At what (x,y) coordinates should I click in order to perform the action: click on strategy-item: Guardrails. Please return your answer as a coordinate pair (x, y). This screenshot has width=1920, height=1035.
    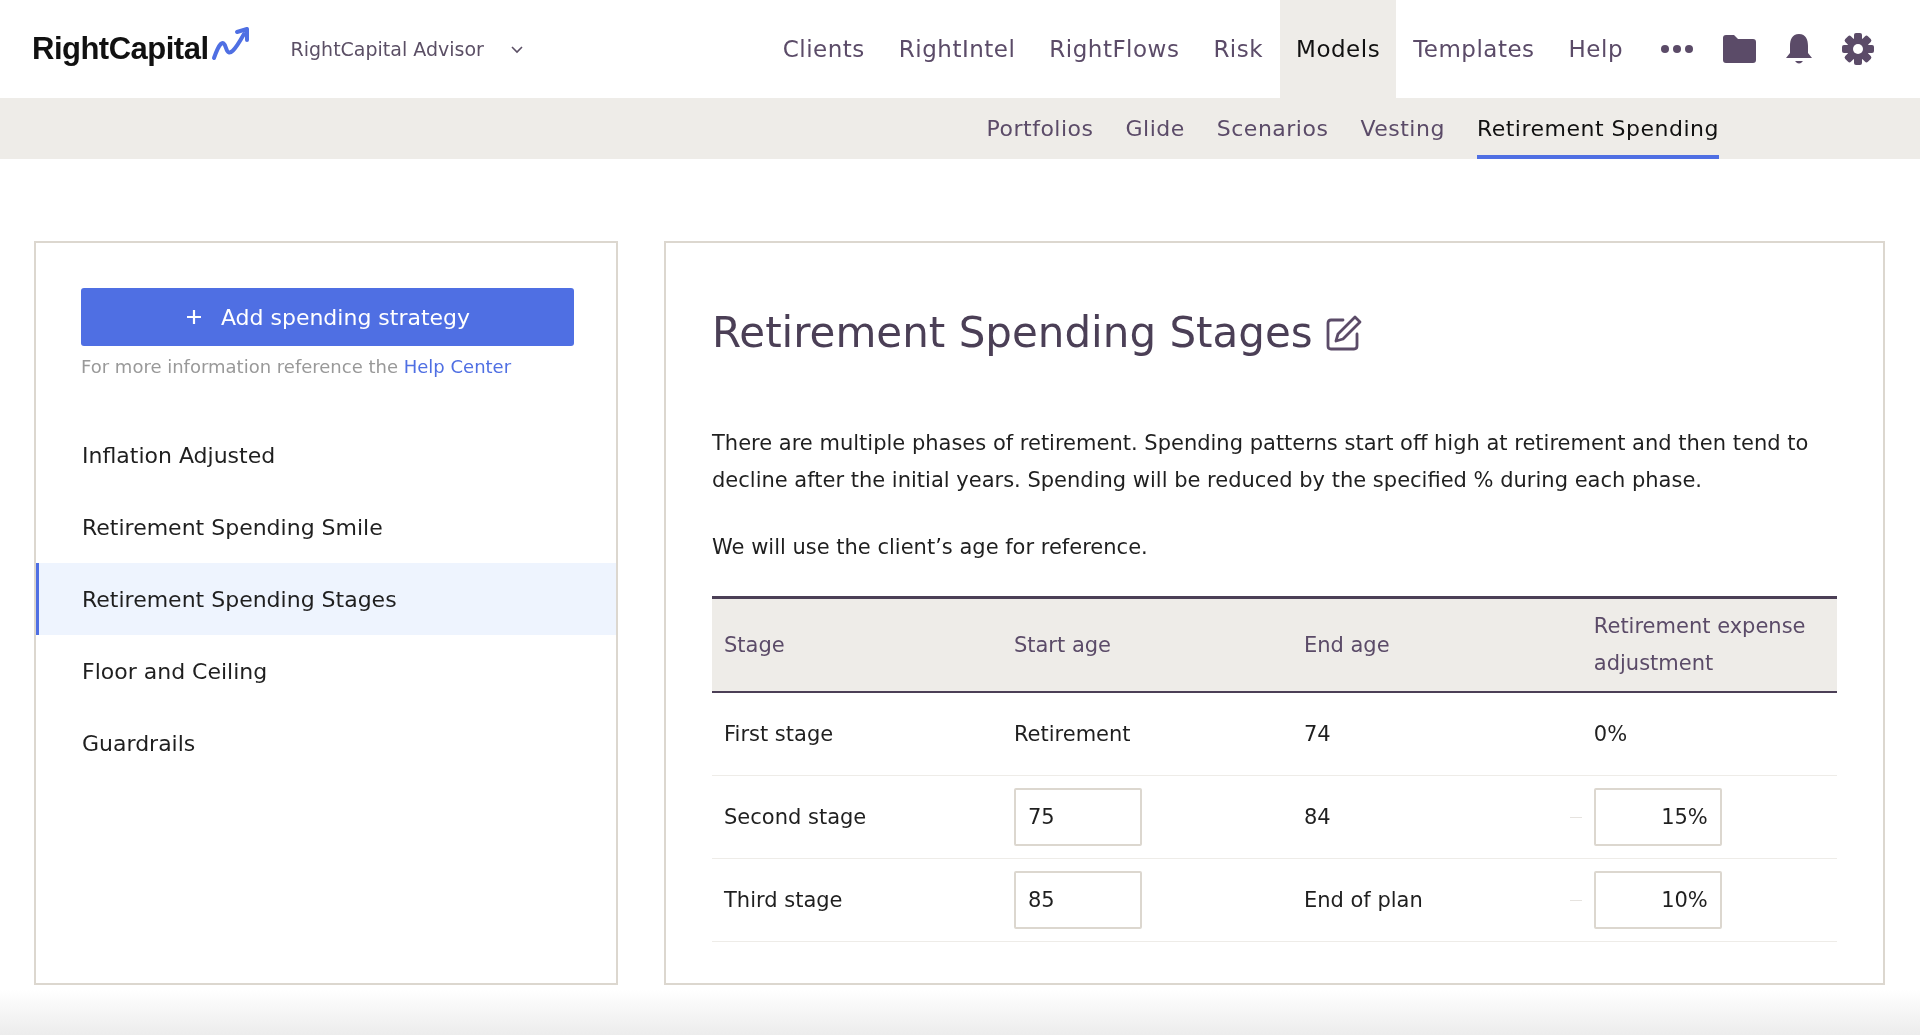
    Looking at the image, I should click on (326, 743).